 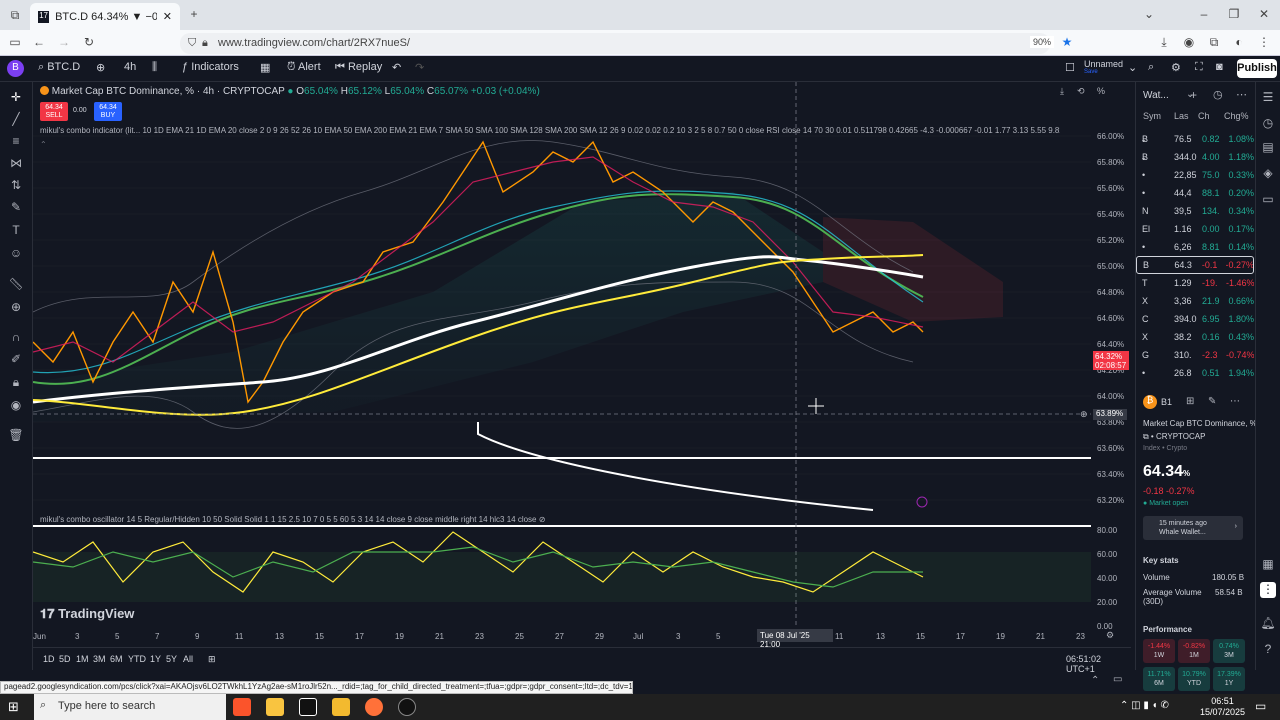 What do you see at coordinates (419, 67) in the screenshot?
I see `redo-icon: ↷` at bounding box center [419, 67].